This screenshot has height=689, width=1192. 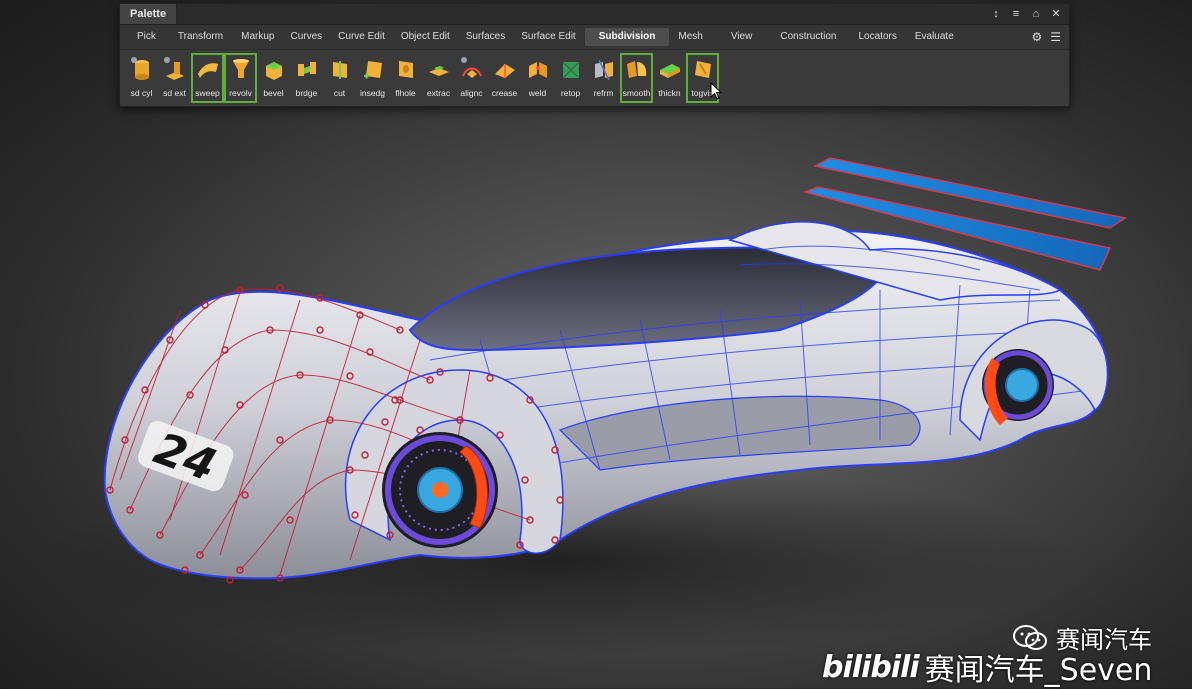 I want to click on reform-icon, so click(x=603, y=70).